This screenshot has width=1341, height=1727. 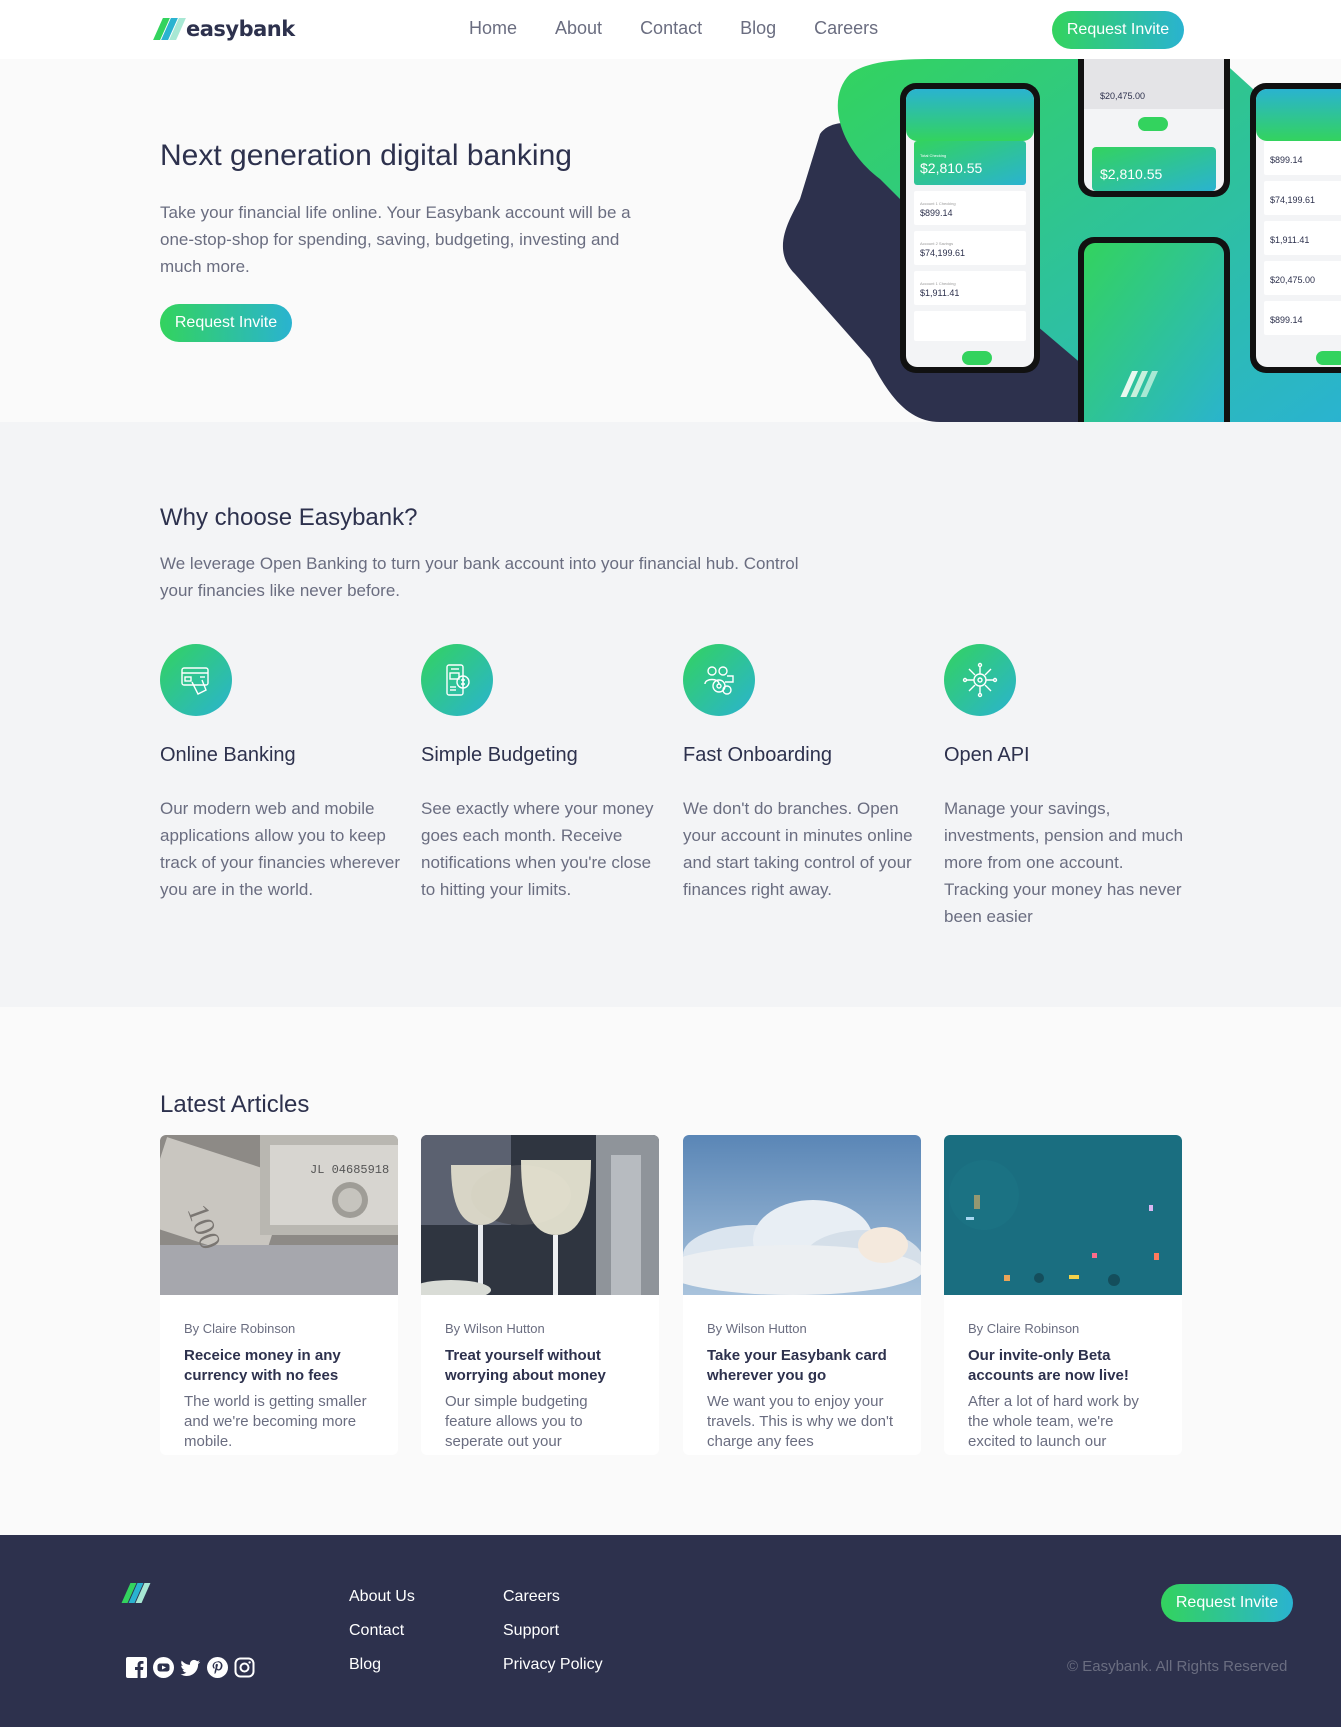 What do you see at coordinates (169, 29) in the screenshot?
I see `logo-mark-icon` at bounding box center [169, 29].